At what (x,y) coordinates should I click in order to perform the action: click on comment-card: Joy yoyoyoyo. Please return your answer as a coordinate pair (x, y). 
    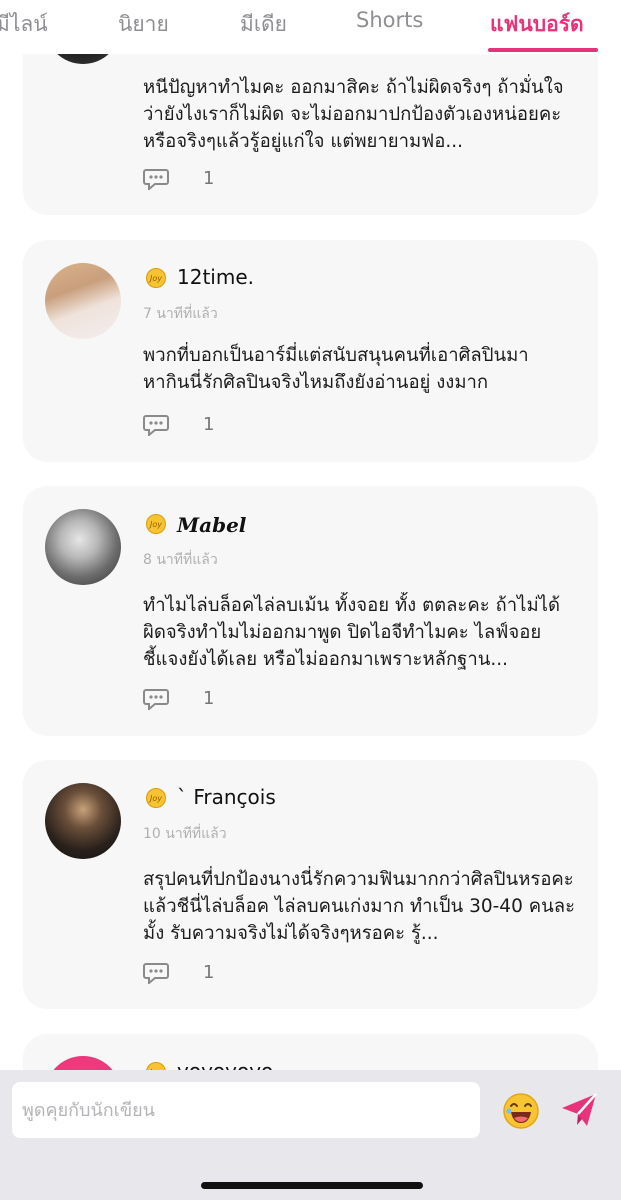
    Looking at the image, I should click on (310, 1052).